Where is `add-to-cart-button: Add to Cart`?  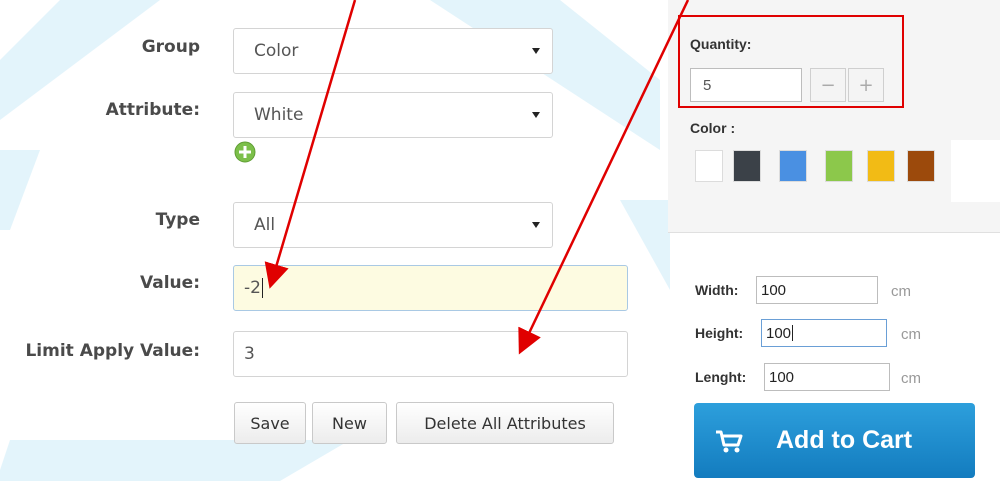
add-to-cart-button: Add to Cart is located at coordinates (834, 440).